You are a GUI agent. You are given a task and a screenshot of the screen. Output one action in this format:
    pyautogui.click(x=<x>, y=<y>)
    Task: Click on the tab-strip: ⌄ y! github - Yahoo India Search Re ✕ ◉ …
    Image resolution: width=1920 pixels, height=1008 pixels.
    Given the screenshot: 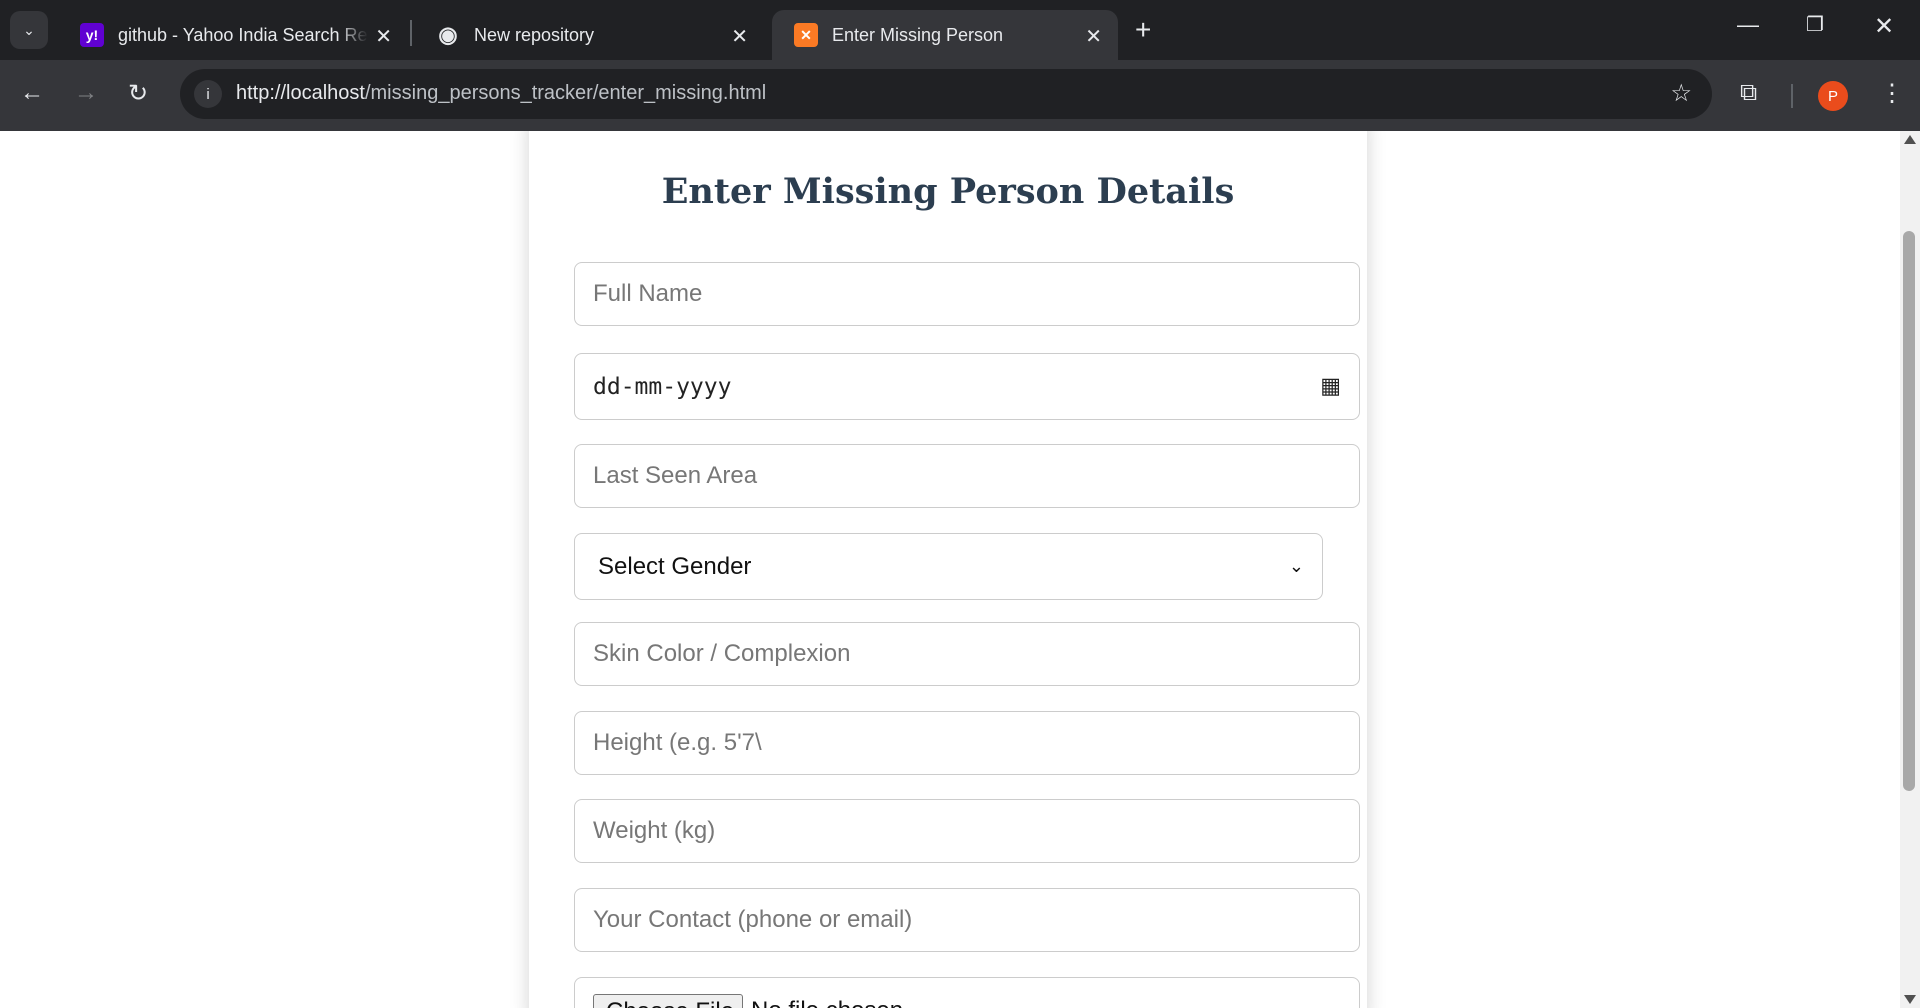 What is the action you would take?
    pyautogui.click(x=960, y=30)
    